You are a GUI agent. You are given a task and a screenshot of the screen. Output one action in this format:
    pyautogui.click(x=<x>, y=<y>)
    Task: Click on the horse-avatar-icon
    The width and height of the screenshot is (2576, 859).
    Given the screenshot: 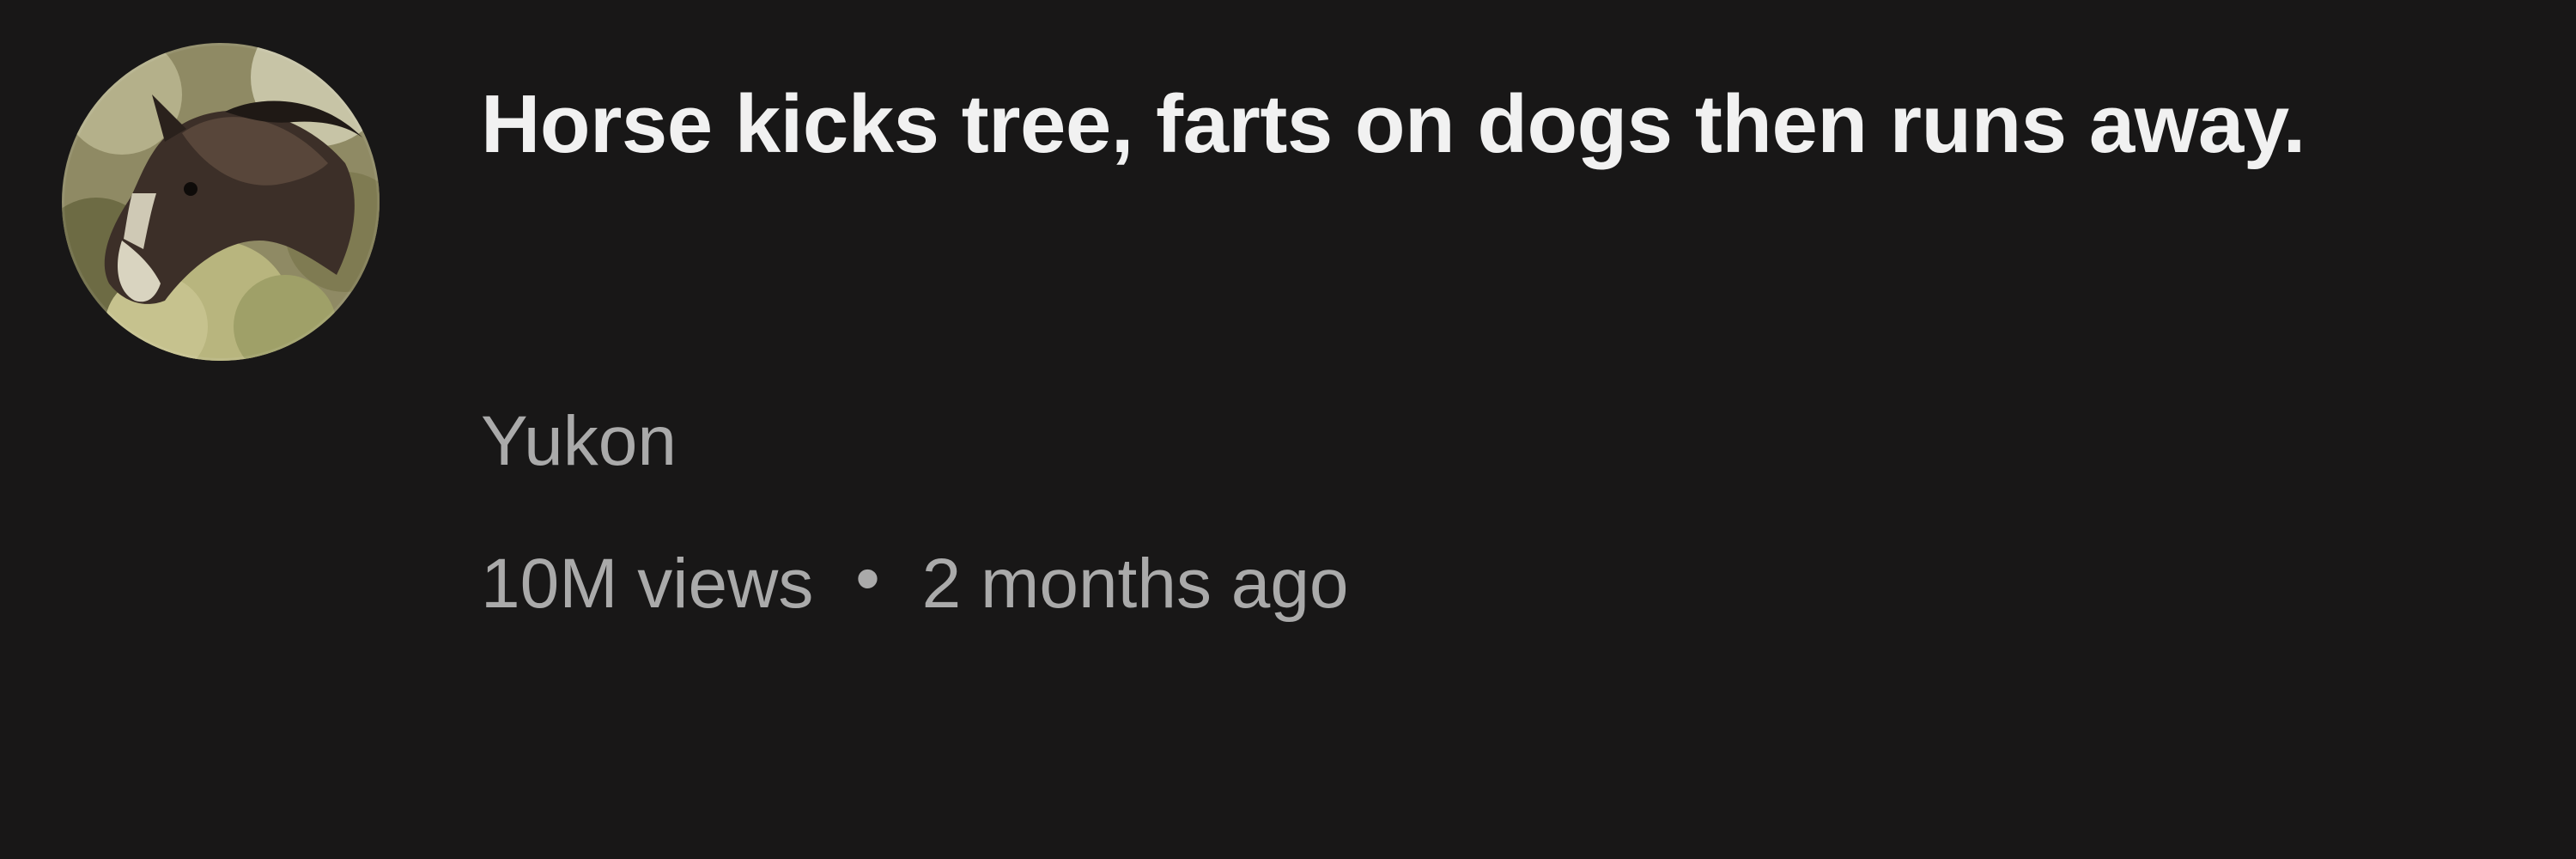 What is the action you would take?
    pyautogui.click(x=221, y=202)
    